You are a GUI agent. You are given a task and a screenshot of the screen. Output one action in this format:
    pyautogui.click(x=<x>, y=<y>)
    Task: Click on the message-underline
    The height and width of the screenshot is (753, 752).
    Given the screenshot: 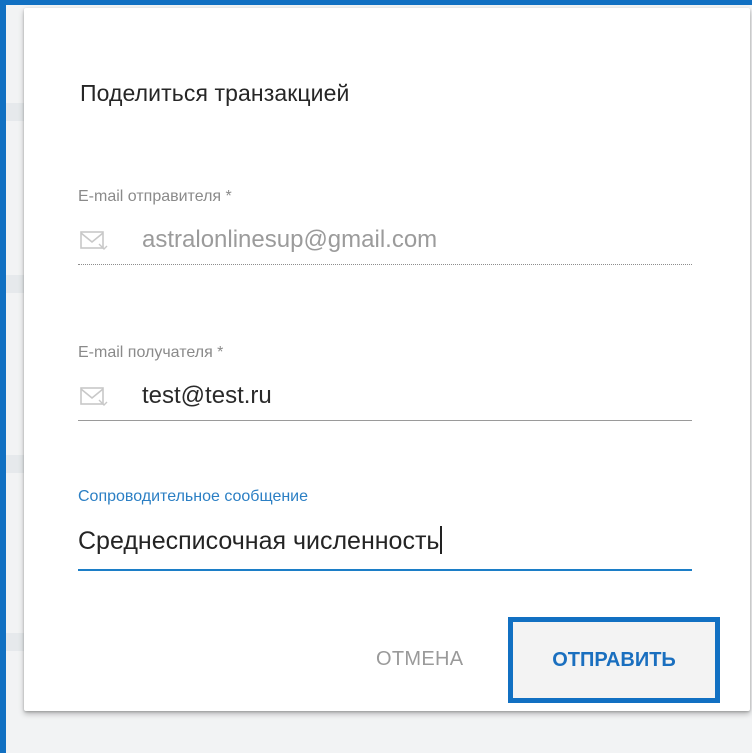 What is the action you would take?
    pyautogui.click(x=385, y=570)
    